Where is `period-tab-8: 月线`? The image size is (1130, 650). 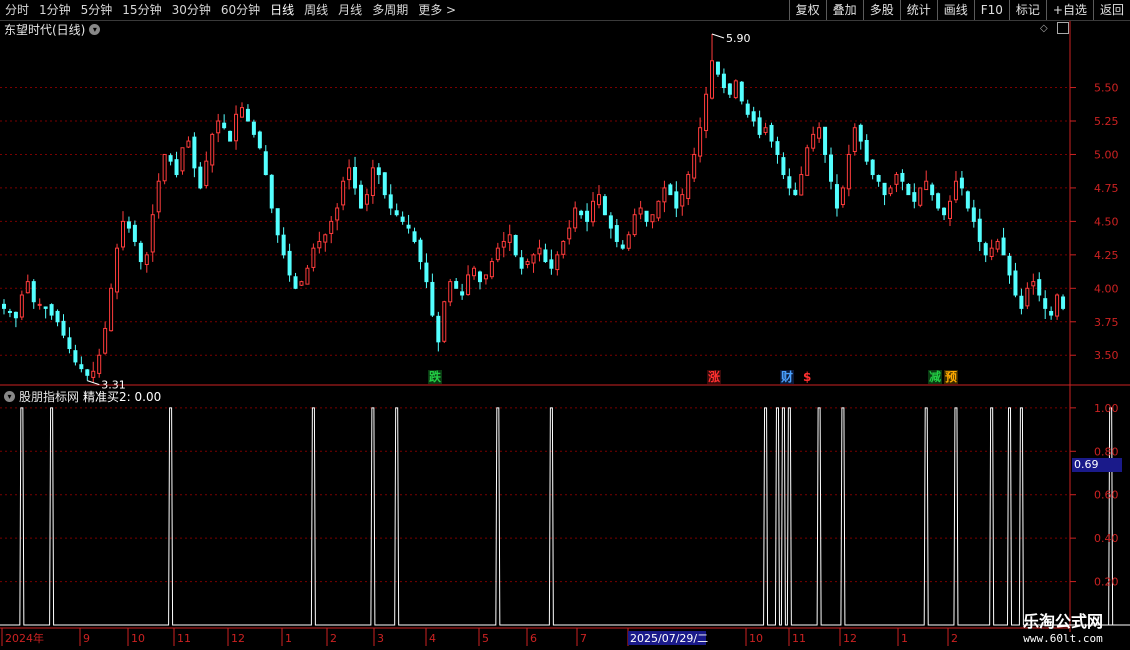 period-tab-8: 月线 is located at coordinates (350, 10).